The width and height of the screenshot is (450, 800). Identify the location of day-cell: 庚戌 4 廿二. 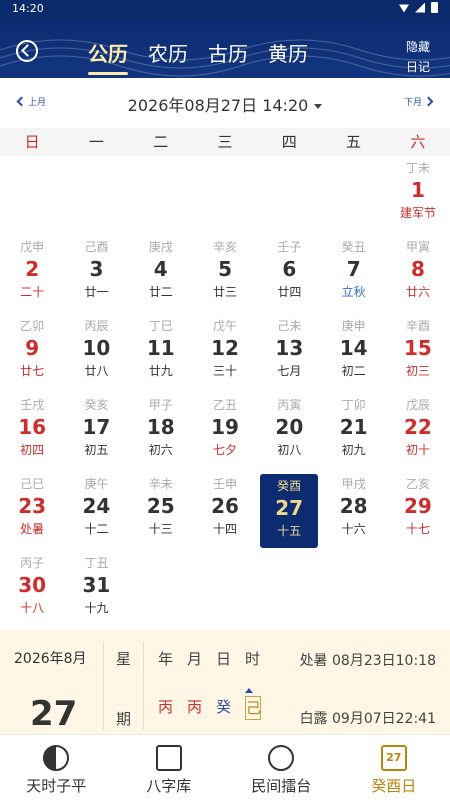
(161, 274).